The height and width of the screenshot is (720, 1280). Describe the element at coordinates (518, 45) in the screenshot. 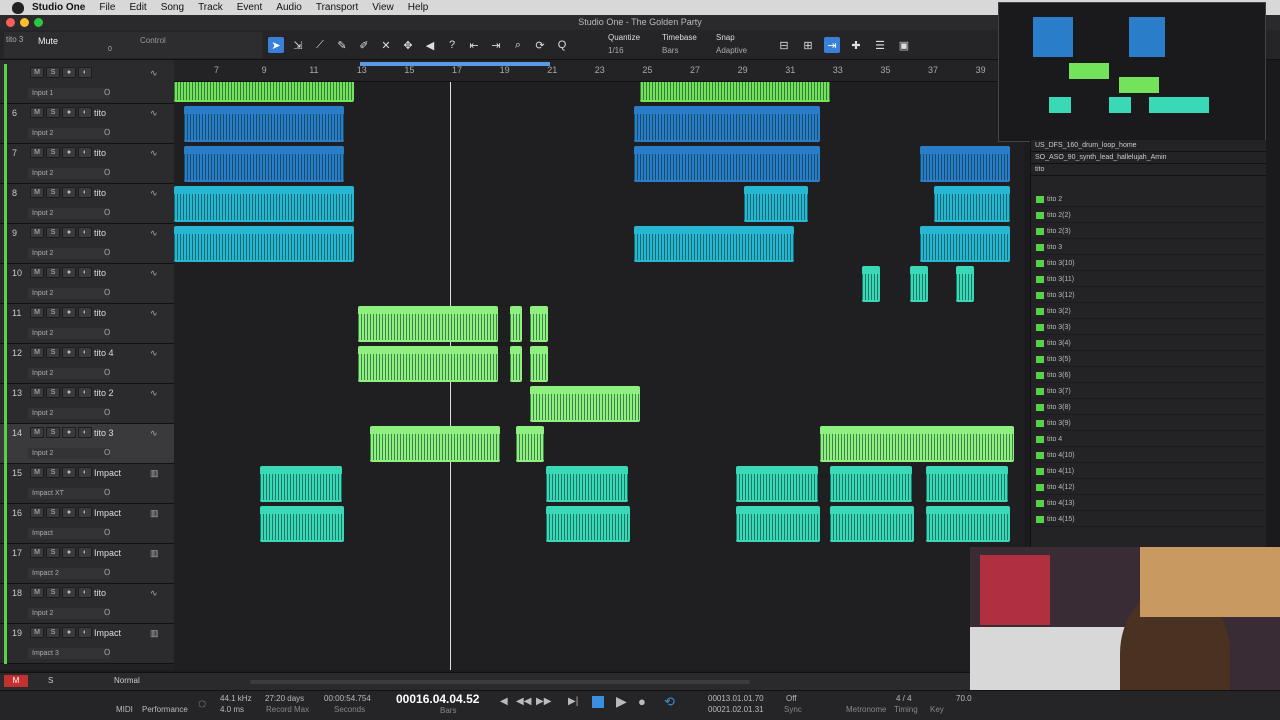

I see `zoom-icon: ⌕` at that location.